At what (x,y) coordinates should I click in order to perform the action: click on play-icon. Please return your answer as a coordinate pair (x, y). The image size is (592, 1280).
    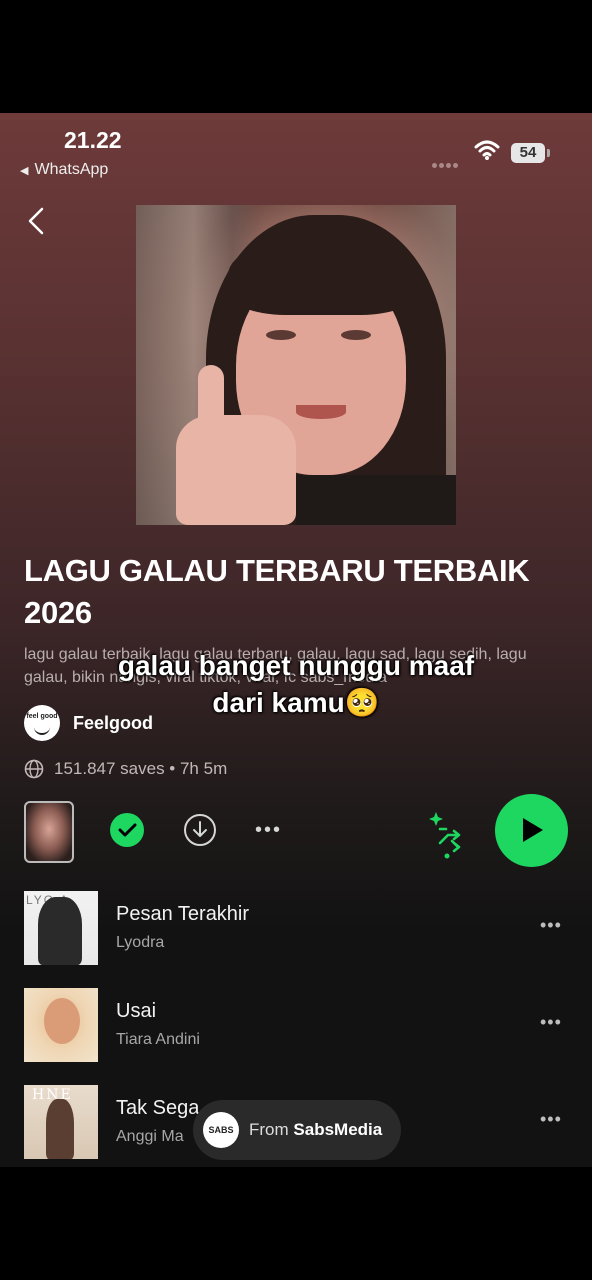
    Looking at the image, I should click on (533, 830).